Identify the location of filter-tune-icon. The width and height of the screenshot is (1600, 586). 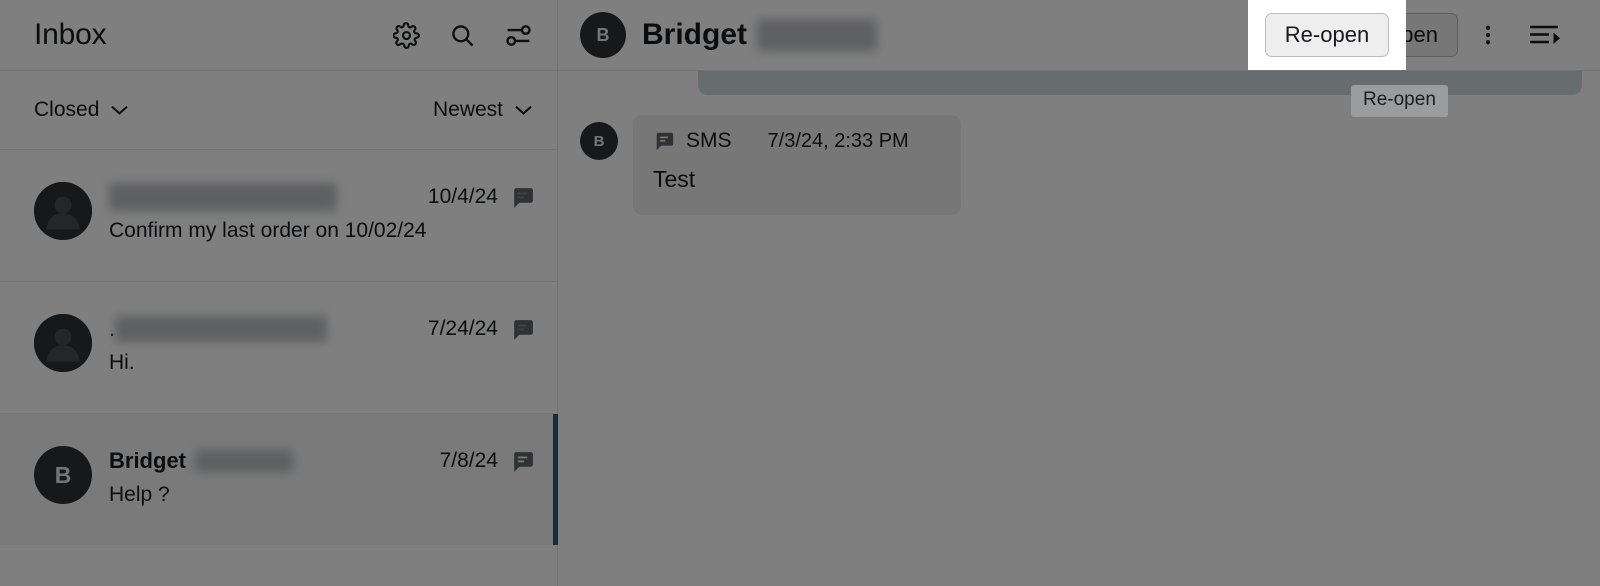
(518, 35).